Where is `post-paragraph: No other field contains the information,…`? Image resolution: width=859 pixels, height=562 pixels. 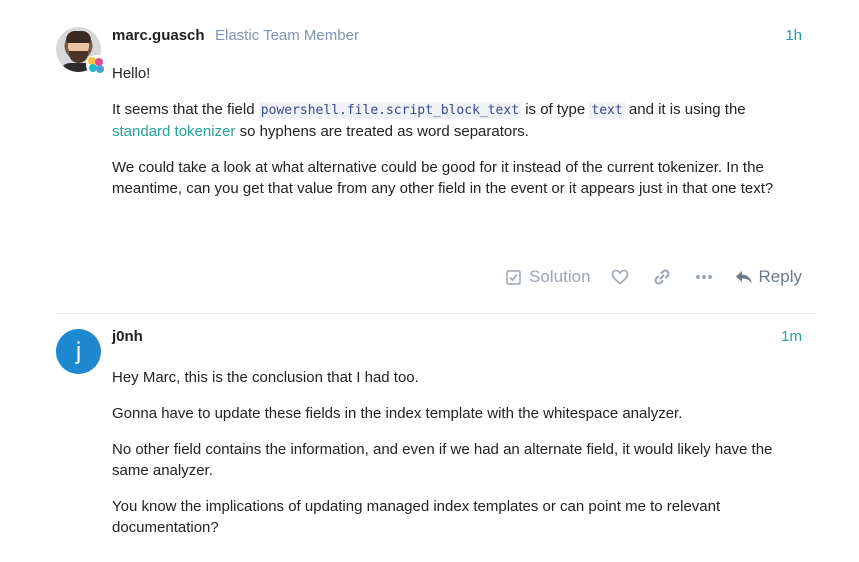 post-paragraph: No other field contains the information,… is located at coordinates (442, 460).